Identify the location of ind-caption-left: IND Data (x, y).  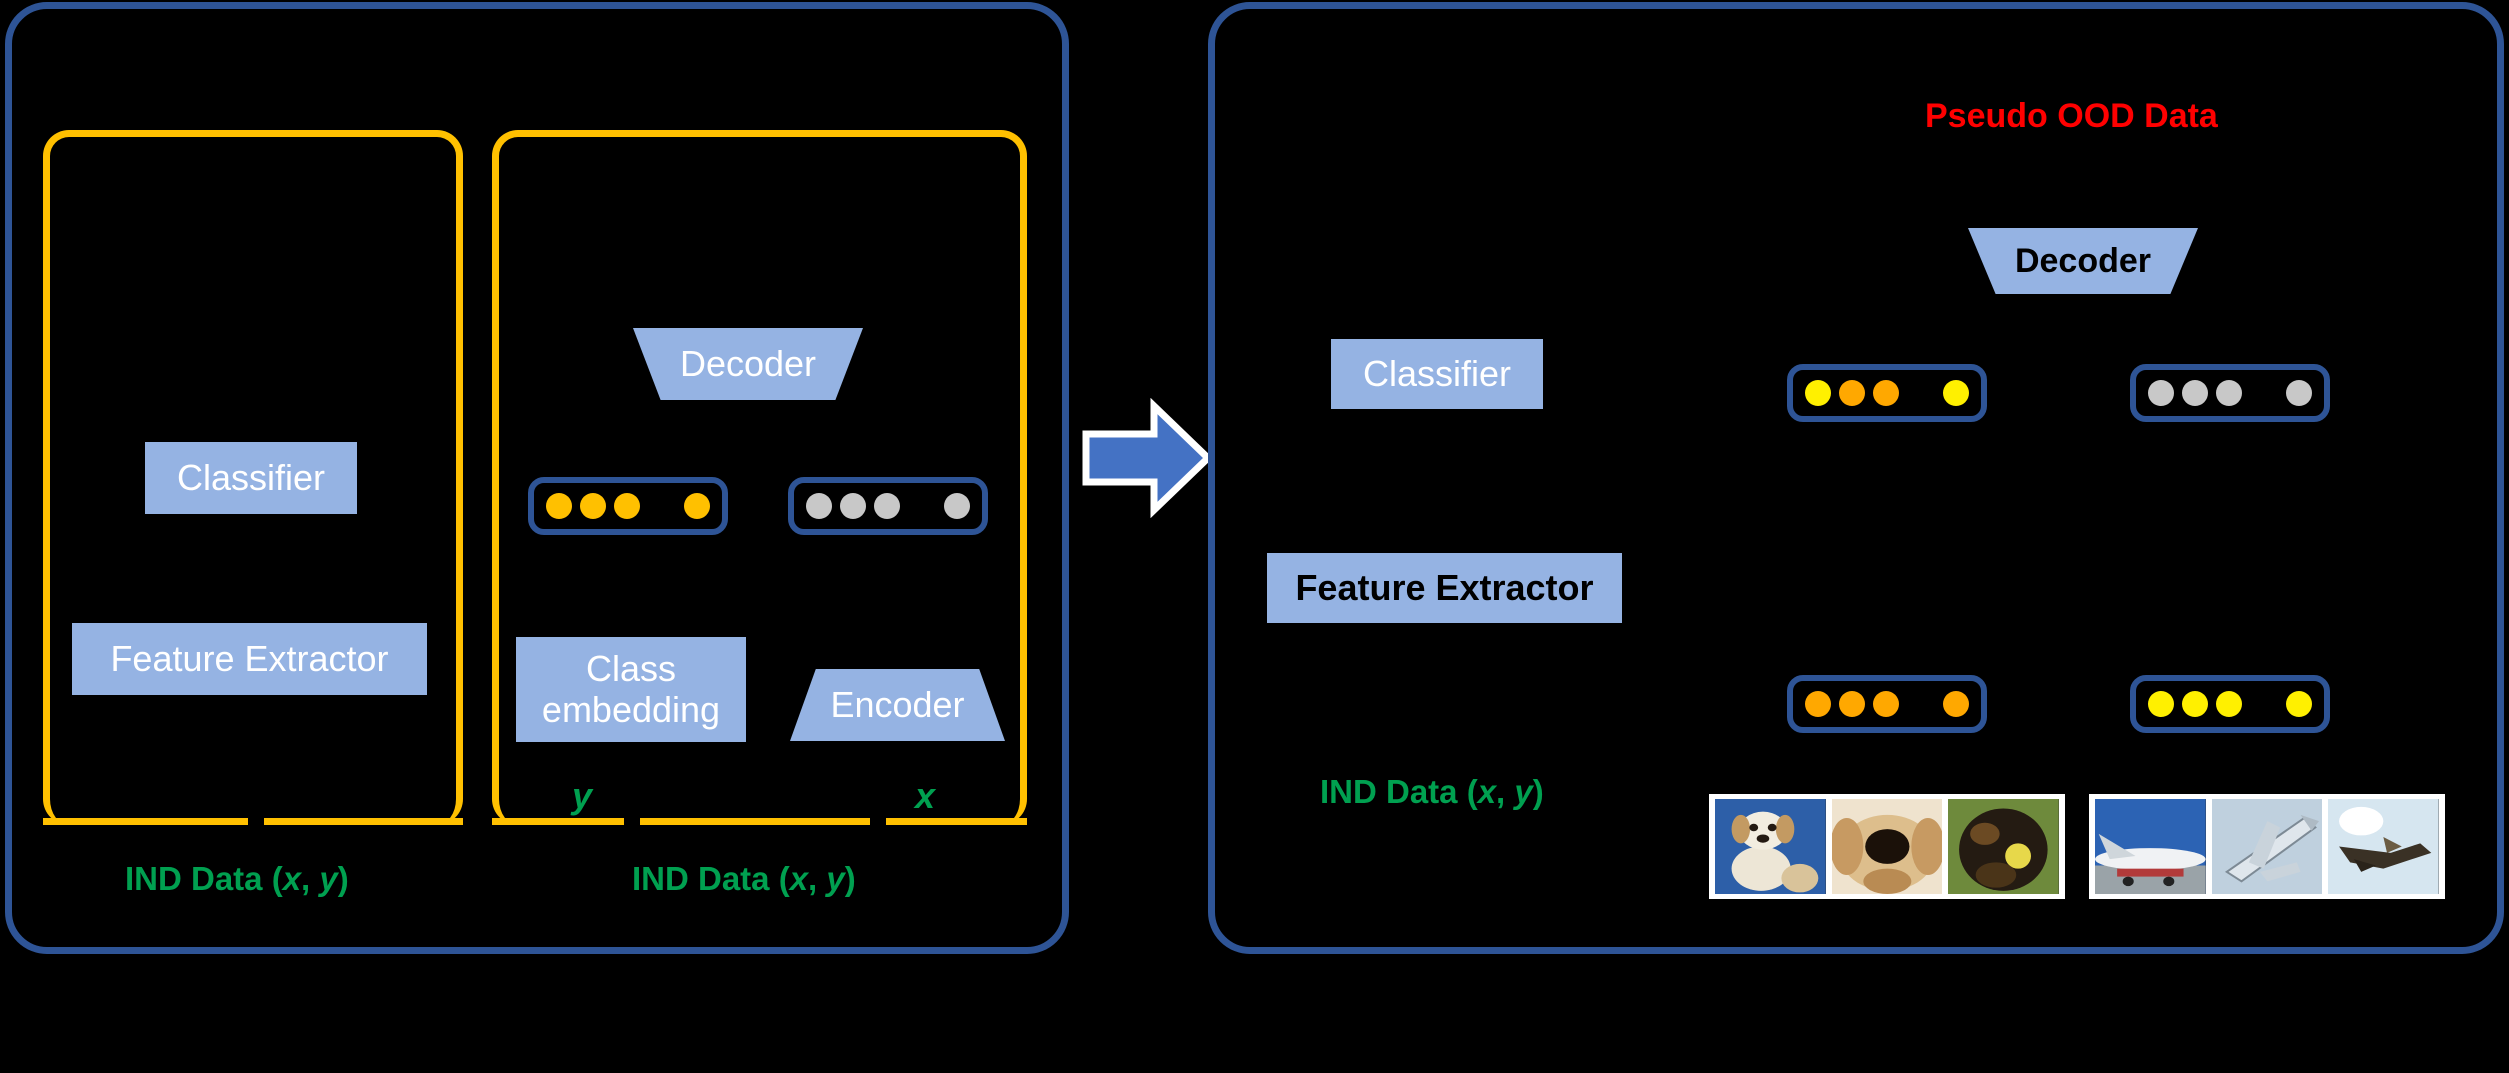
(237, 879).